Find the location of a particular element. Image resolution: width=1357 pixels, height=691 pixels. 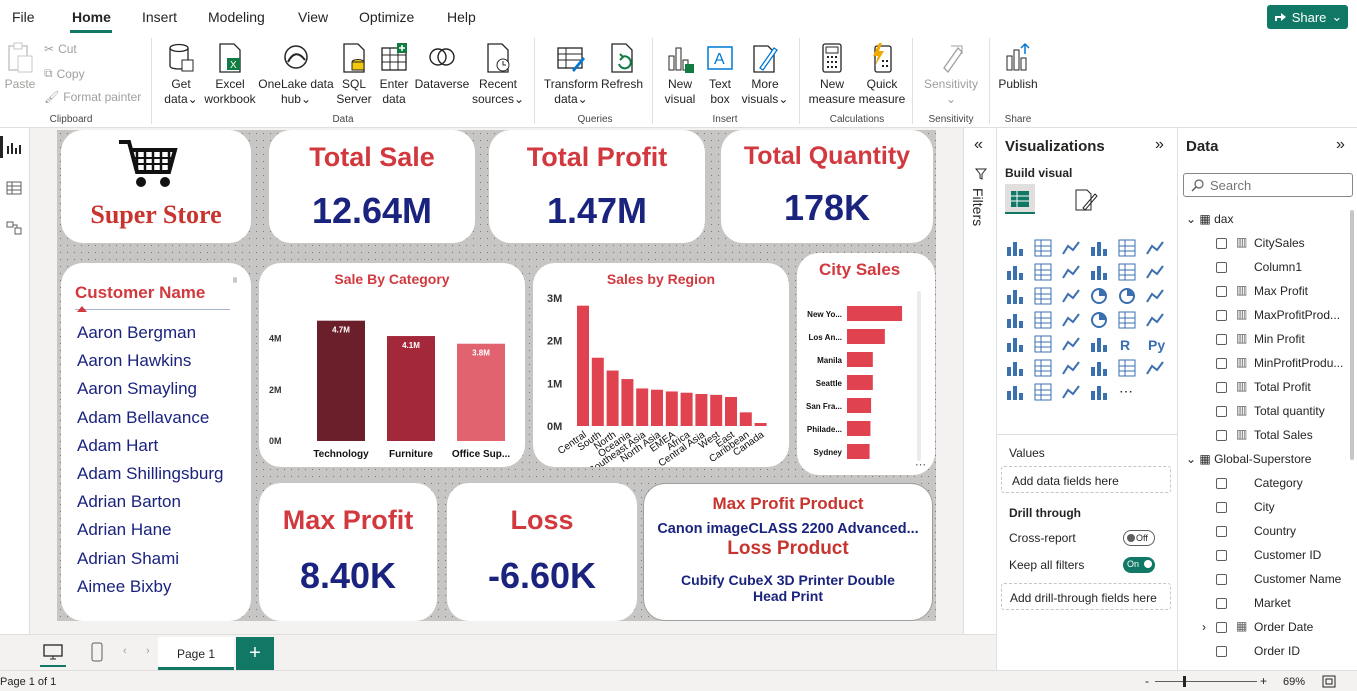

share-button: Share ⌄ is located at coordinates (1307, 17).